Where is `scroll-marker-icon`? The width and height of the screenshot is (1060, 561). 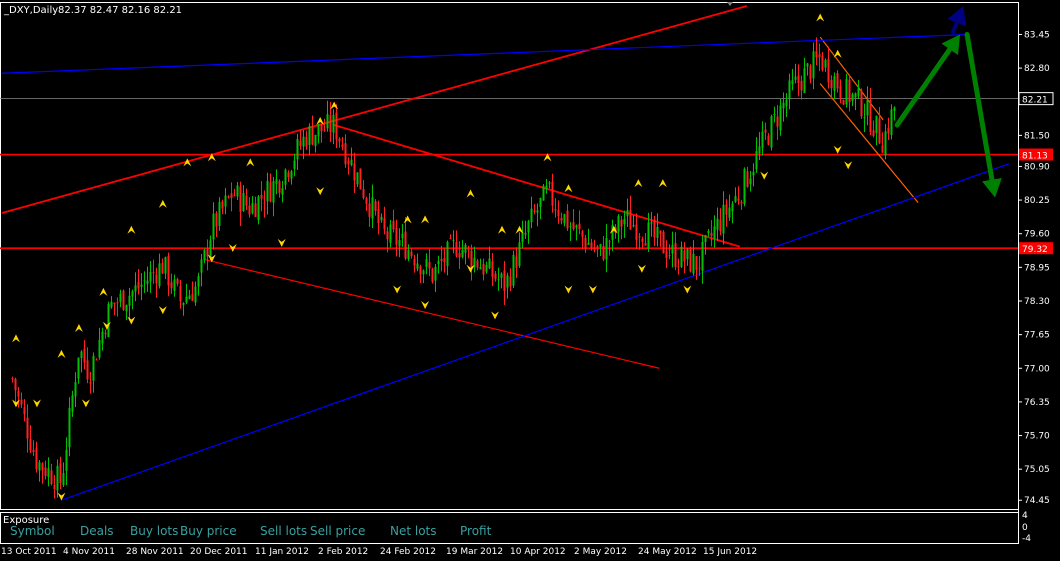 scroll-marker-icon is located at coordinates (730, 4).